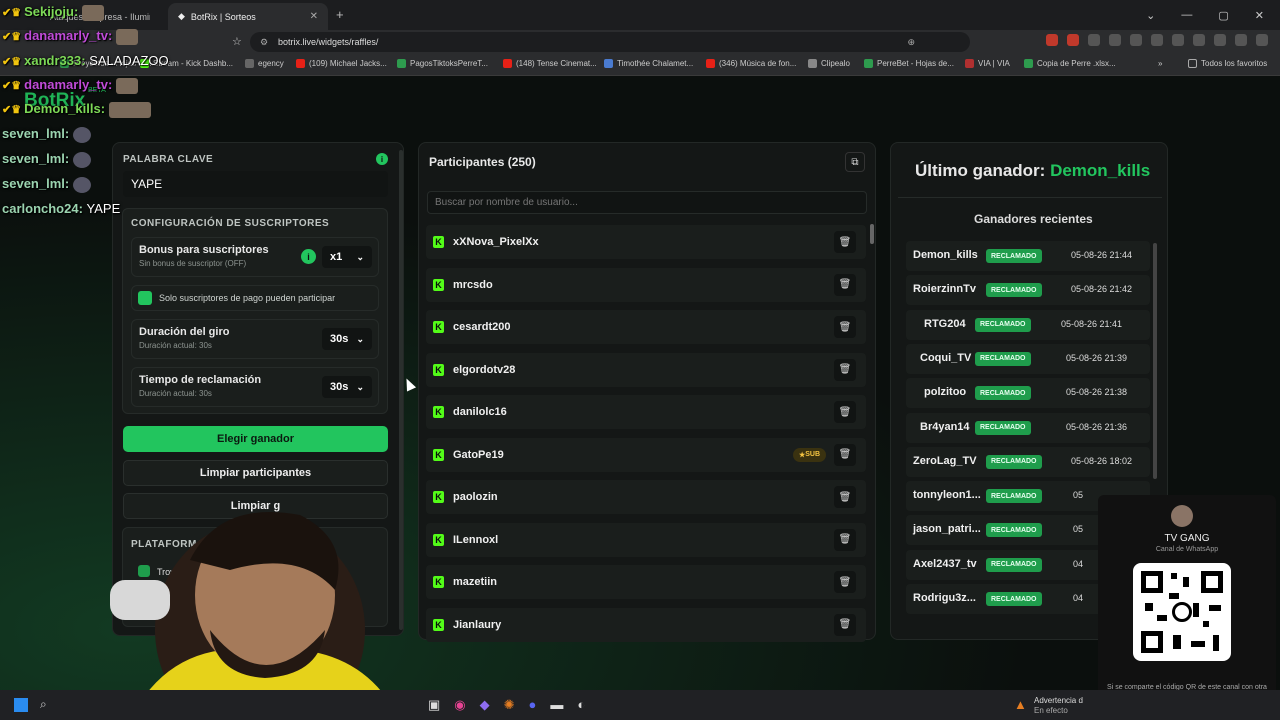 The height and width of the screenshot is (720, 1280). What do you see at coordinates (264, 63) in the screenshot?
I see `bookmark-item: egency` at bounding box center [264, 63].